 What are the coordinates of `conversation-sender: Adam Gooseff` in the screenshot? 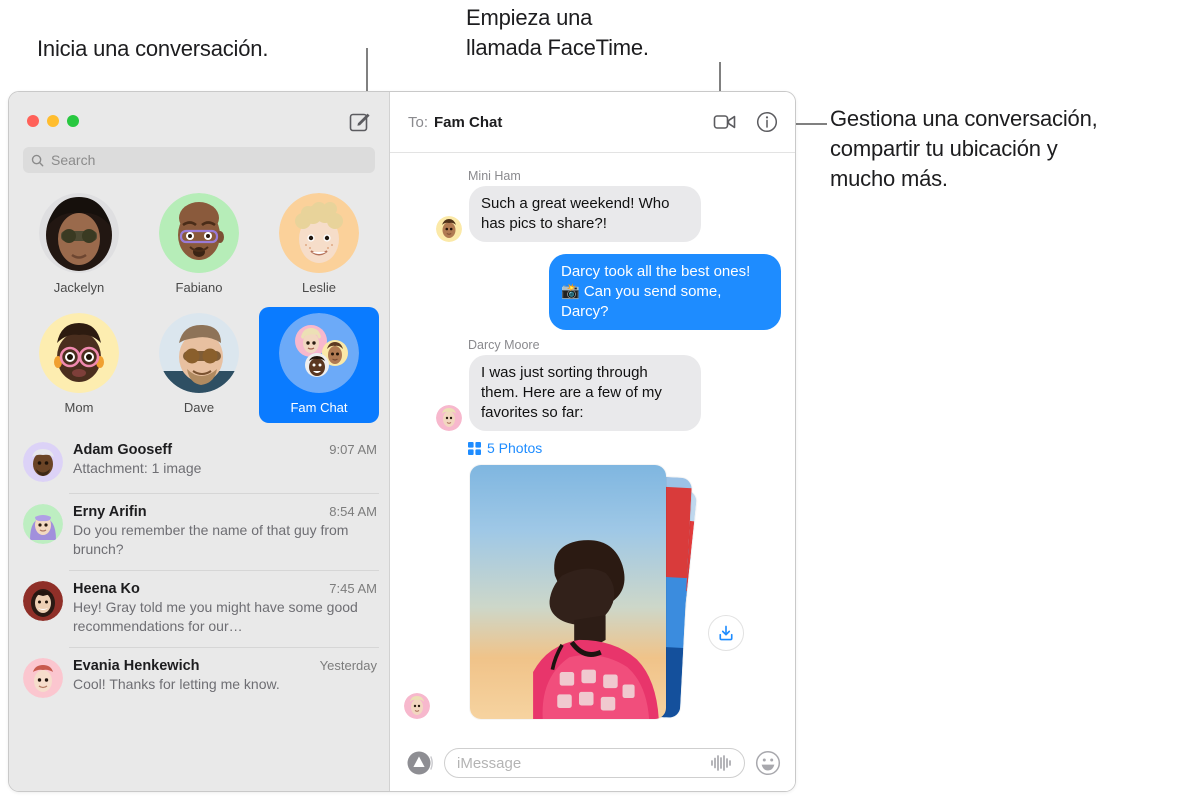 It's located at (123, 450).